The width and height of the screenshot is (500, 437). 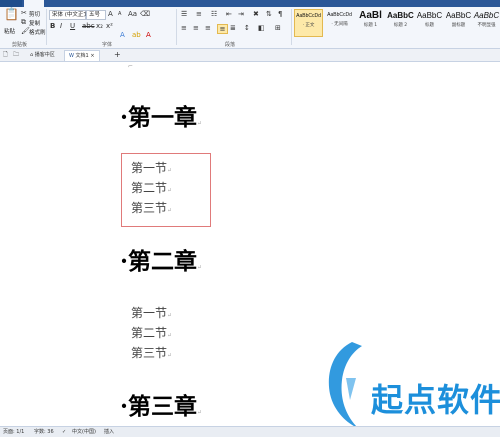 I want to click on style-heading-1: AaBl 标题 1, so click(x=370, y=23).